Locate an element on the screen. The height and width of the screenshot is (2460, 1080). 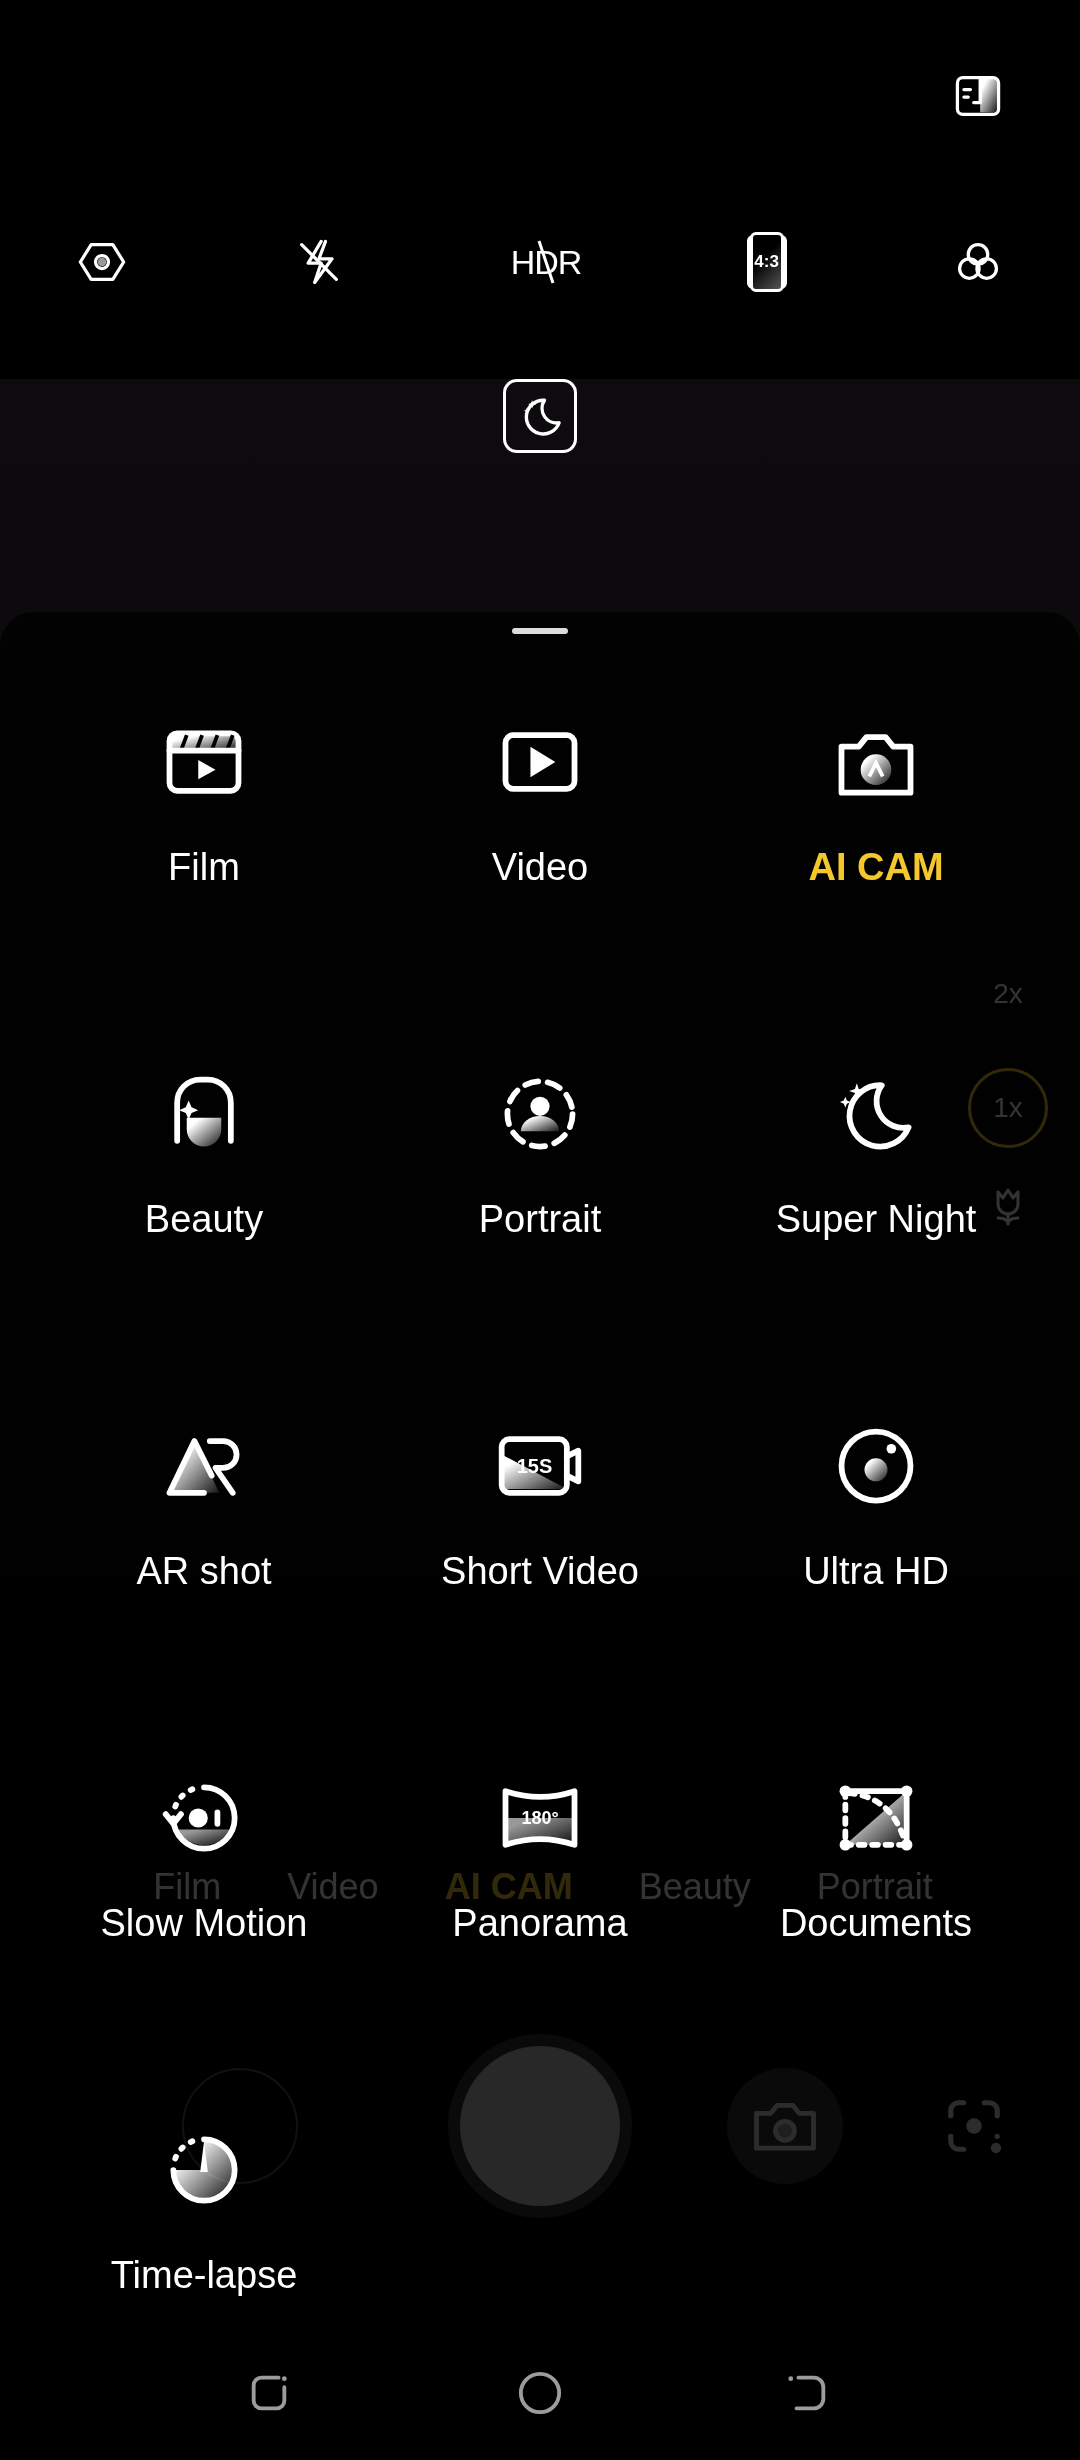
home-icon is located at coordinates (540, 2393).